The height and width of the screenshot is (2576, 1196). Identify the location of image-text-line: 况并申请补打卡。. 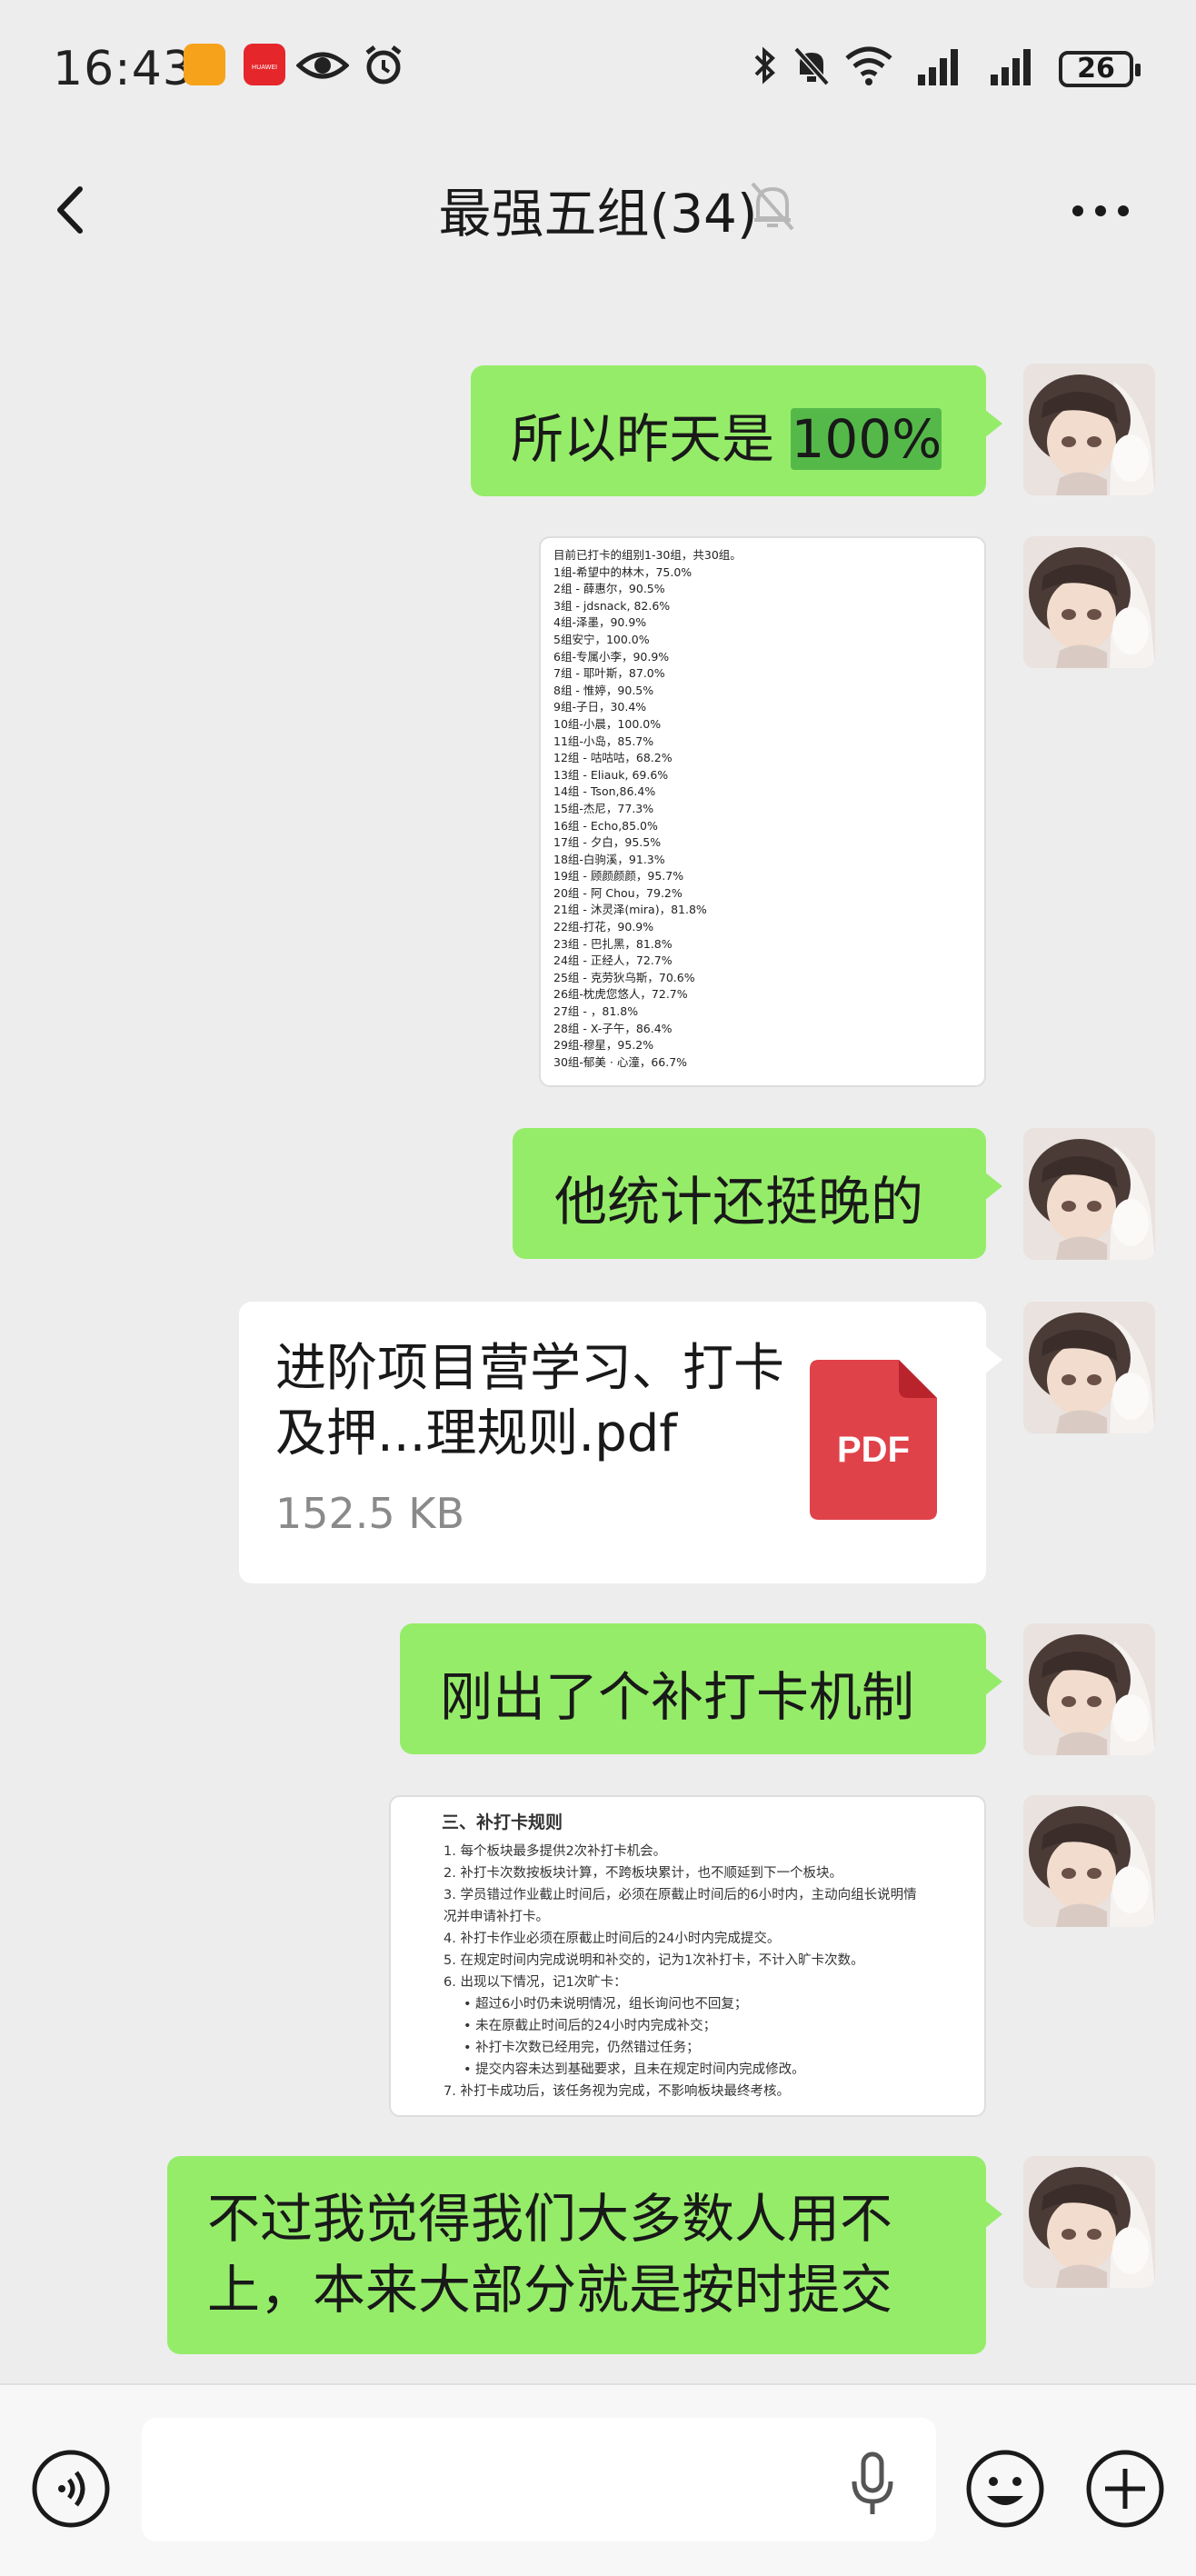
(496, 1917).